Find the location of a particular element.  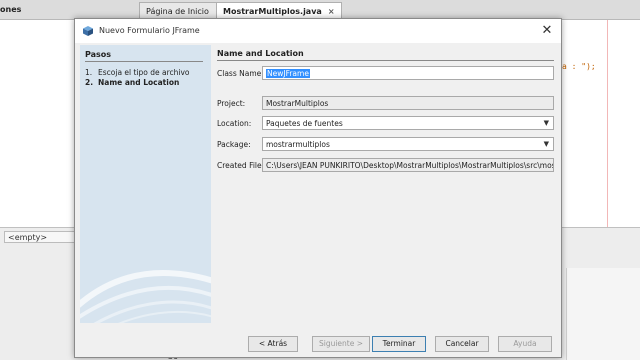

class-name-label: Class Name: is located at coordinates (240, 73).